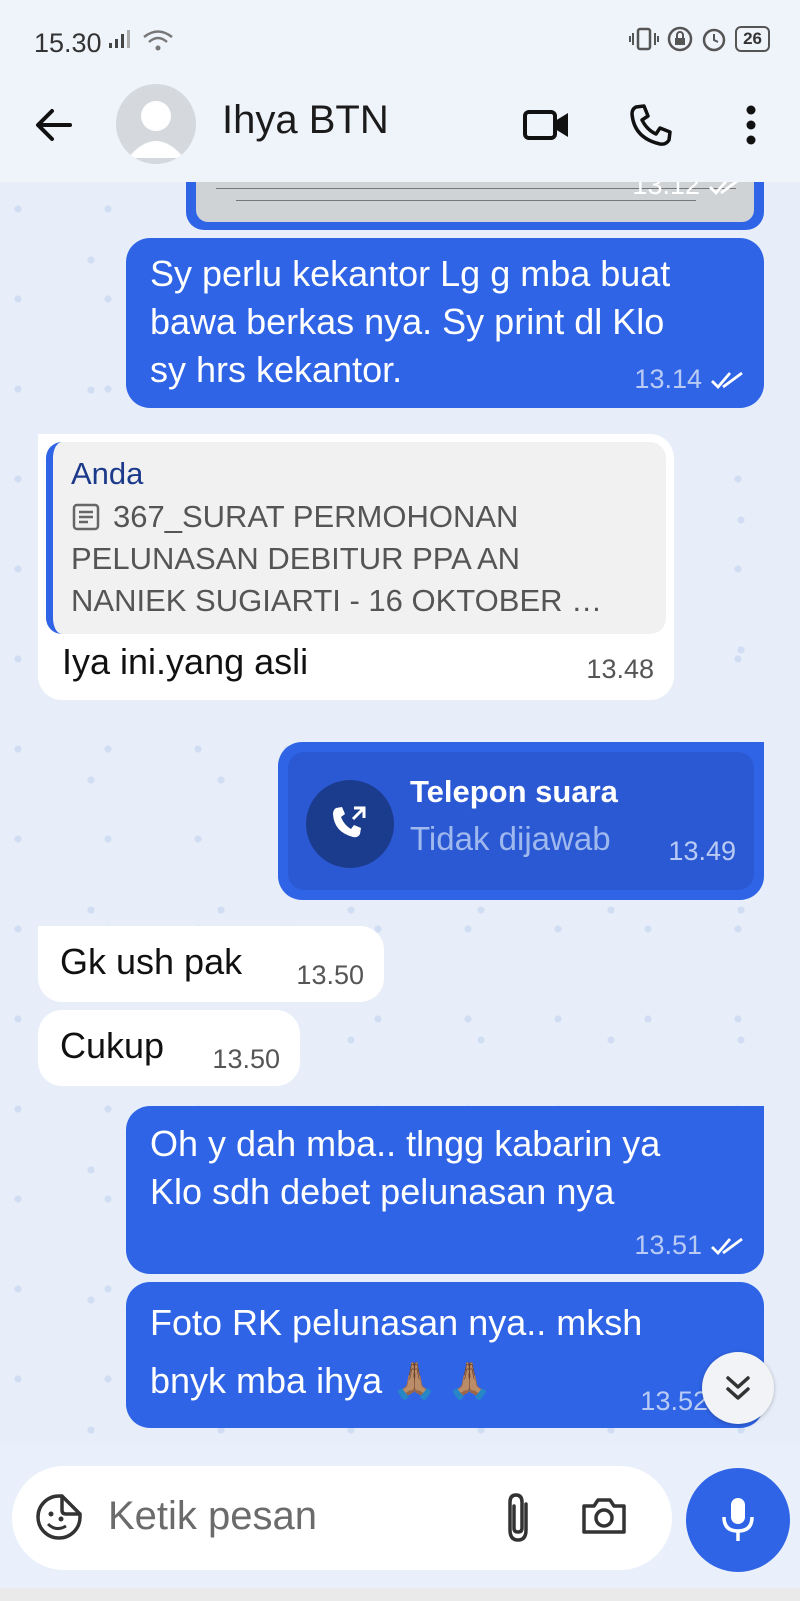 This screenshot has width=800, height=1601. Describe the element at coordinates (169, 1048) in the screenshot. I see `incoming-message: Cukup 13.50` at that location.